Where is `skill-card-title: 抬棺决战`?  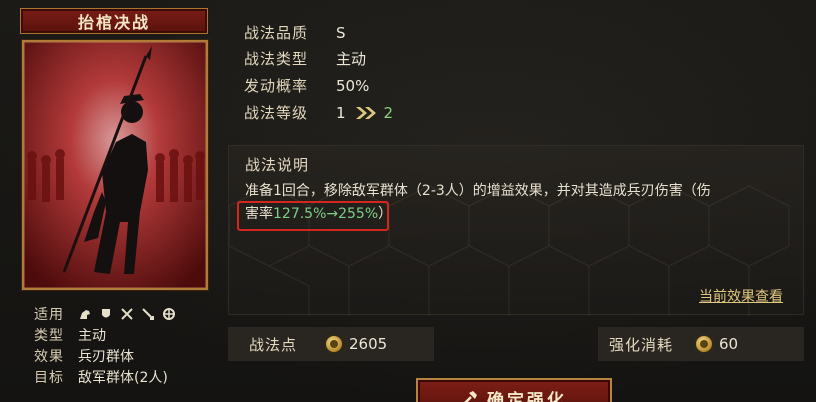 skill-card-title: 抬棺决战 is located at coordinates (114, 21).